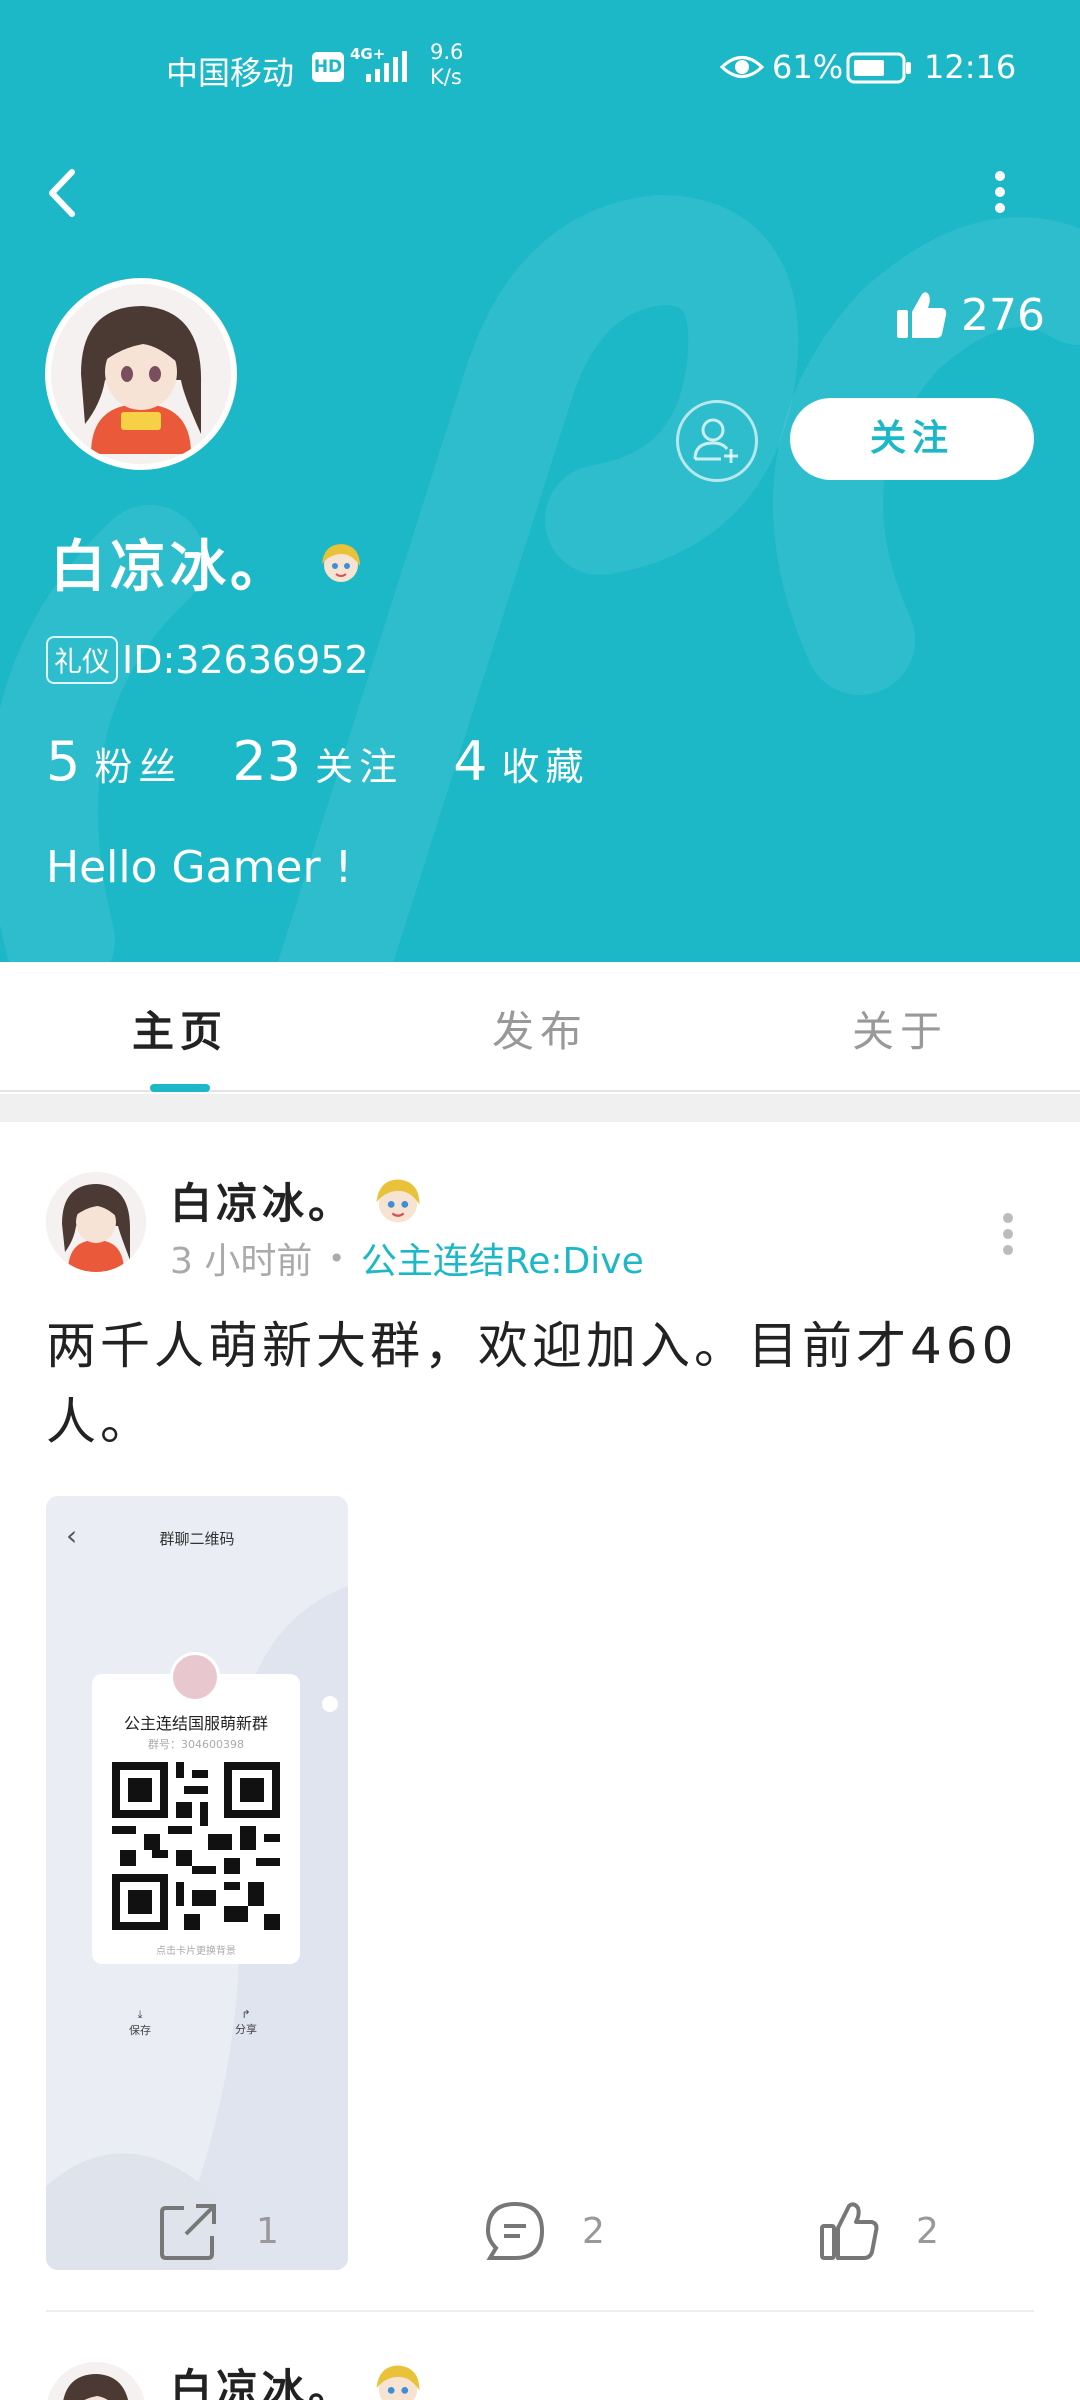 Image resolution: width=1080 pixels, height=2400 pixels. Describe the element at coordinates (196, 1951) in the screenshot. I see `image-card-footer: 点击卡片更换背景` at that location.